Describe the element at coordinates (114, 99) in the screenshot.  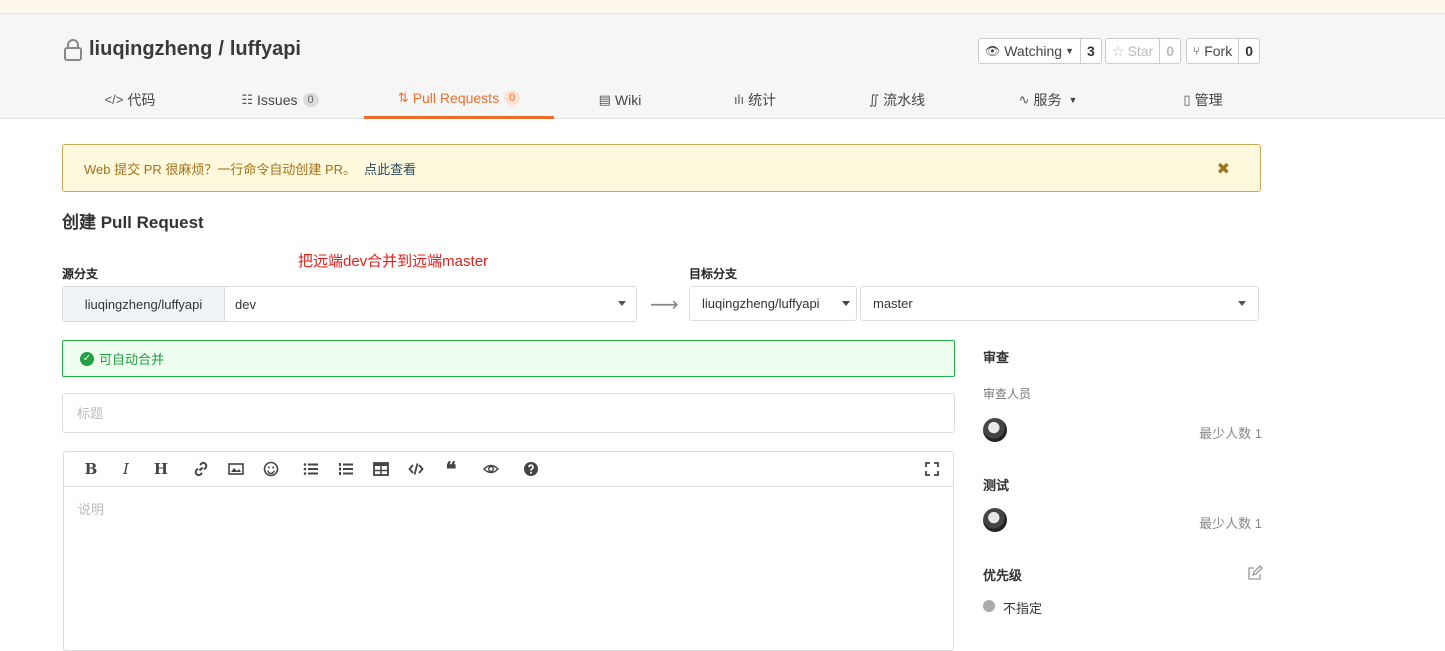
I see `code-icon: </>` at that location.